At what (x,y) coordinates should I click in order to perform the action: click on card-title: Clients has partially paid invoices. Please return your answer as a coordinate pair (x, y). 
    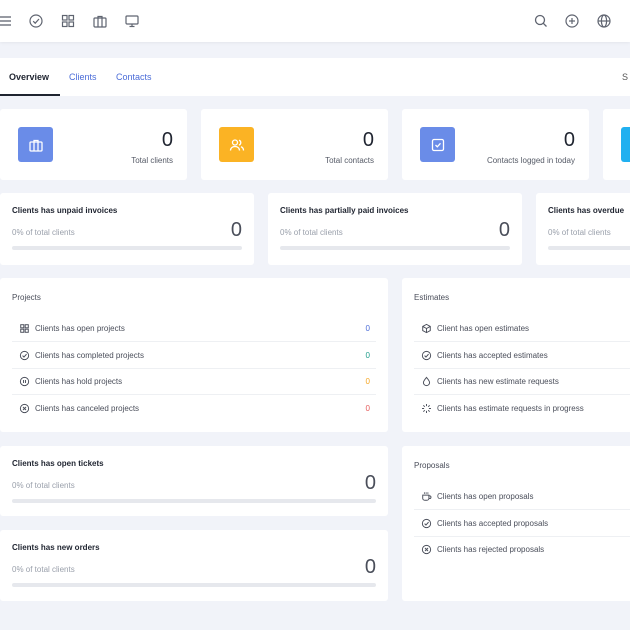
    Looking at the image, I should click on (344, 210).